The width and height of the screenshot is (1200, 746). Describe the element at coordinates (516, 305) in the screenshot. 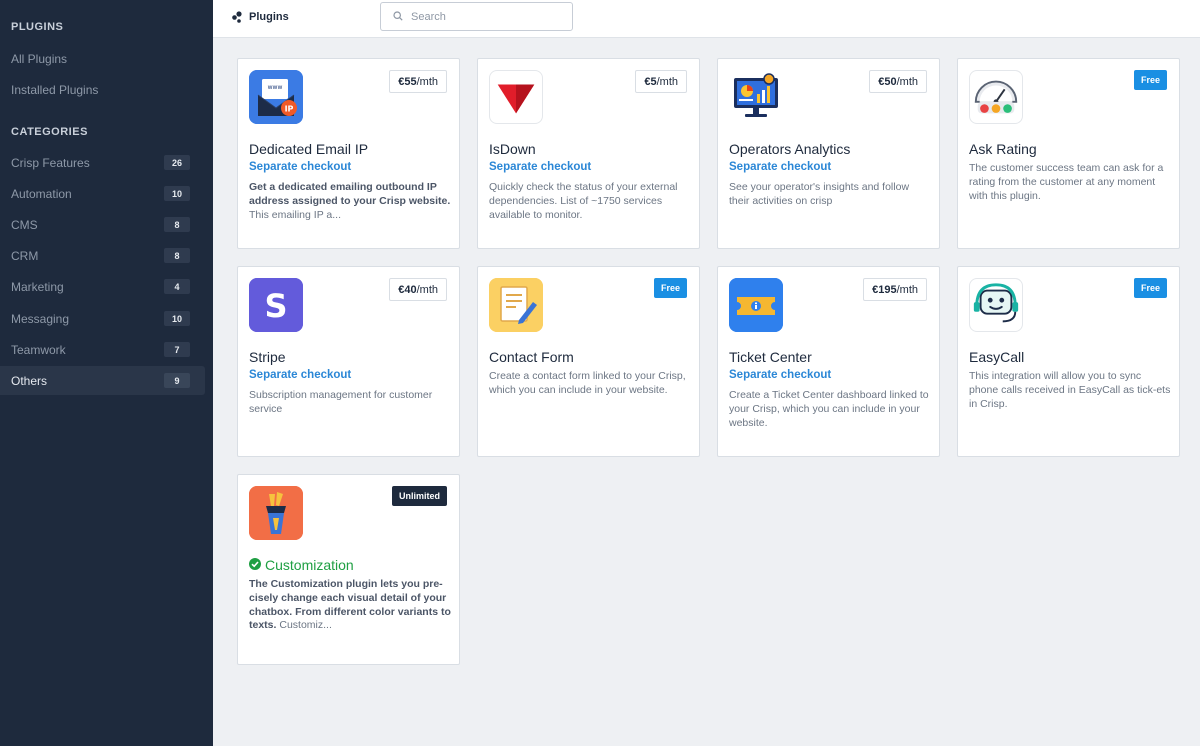

I see `contact-form-icon` at that location.